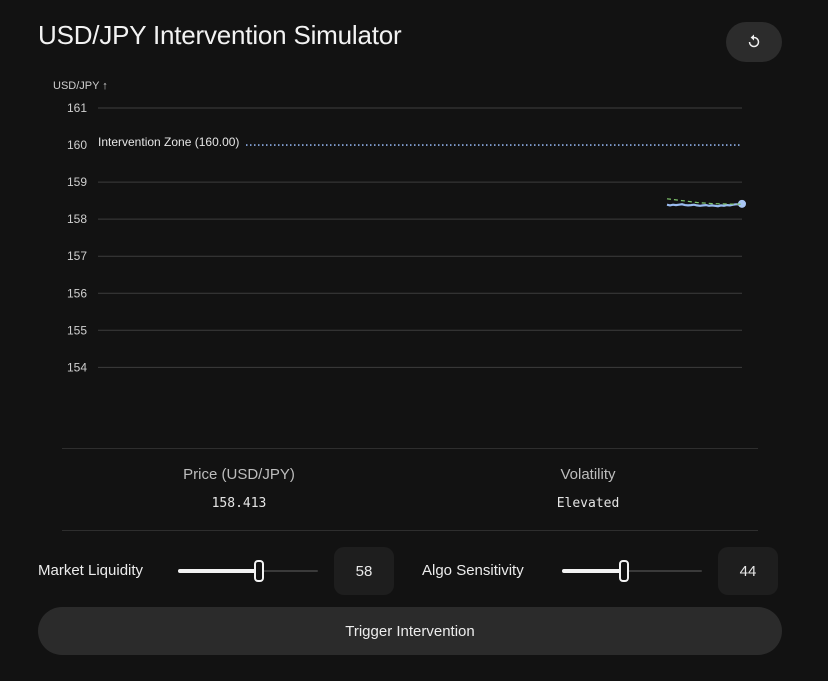 The height and width of the screenshot is (681, 828). I want to click on y-tick-label: 154, so click(77, 367).